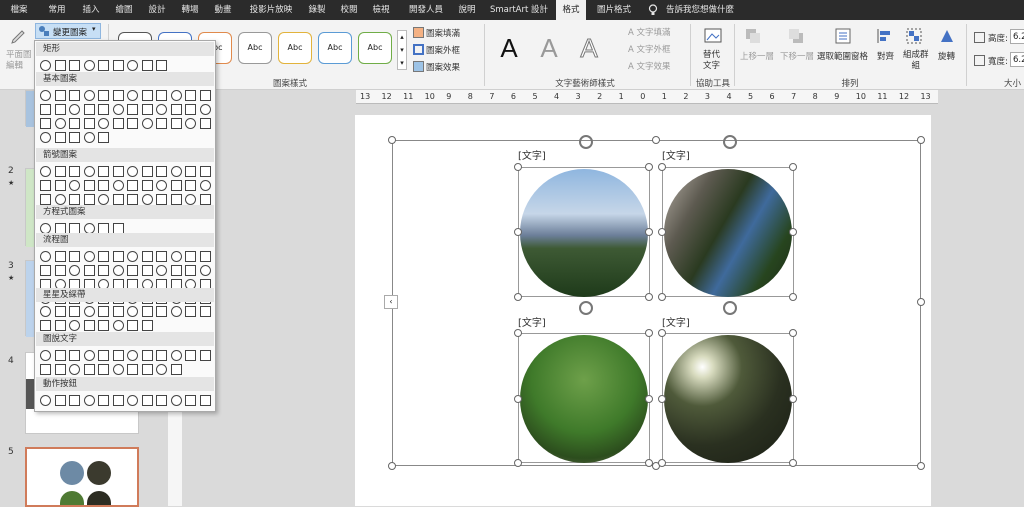 The height and width of the screenshot is (507, 1024). Describe the element at coordinates (391, 302) in the screenshot. I see `text-pane-toggle: ‹` at that location.